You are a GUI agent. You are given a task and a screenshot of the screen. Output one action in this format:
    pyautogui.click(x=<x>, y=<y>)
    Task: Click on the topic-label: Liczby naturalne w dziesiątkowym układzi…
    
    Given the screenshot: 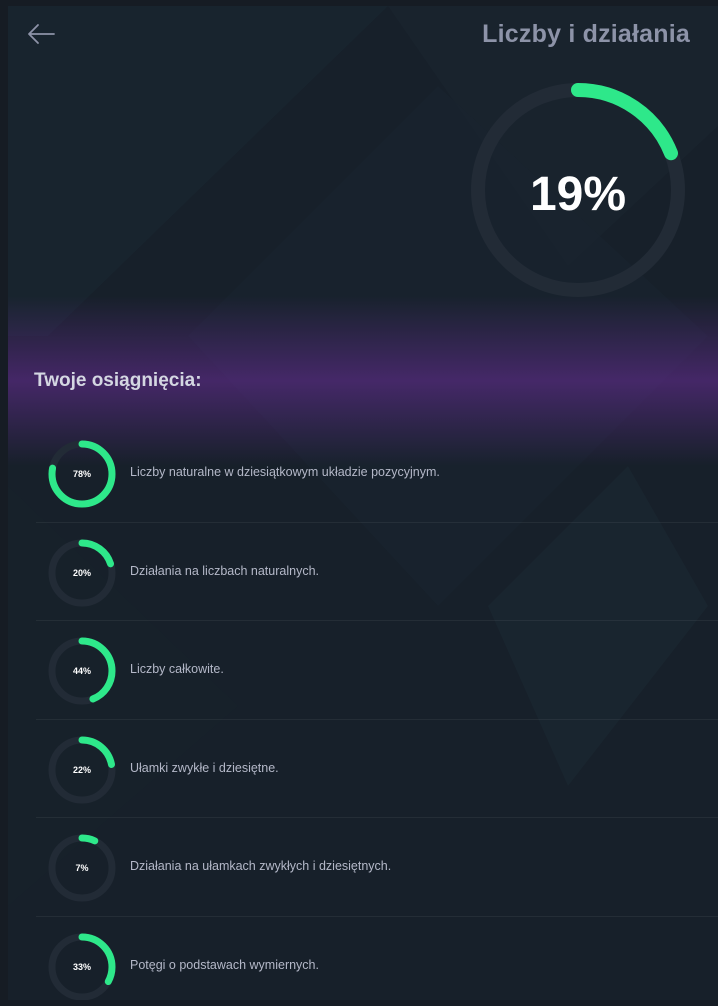 What is the action you would take?
    pyautogui.click(x=285, y=472)
    